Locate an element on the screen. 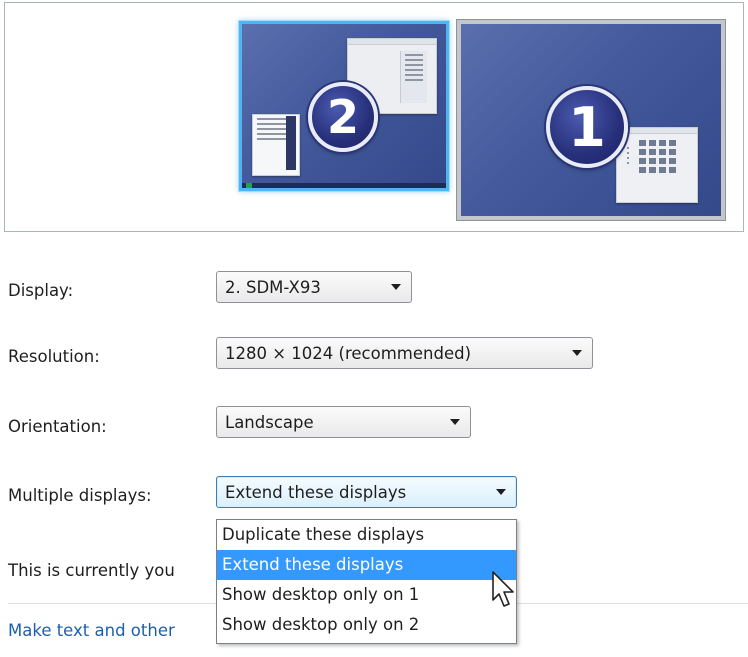  resolution-select: 1280 × 1024 (recommended) is located at coordinates (404, 353).